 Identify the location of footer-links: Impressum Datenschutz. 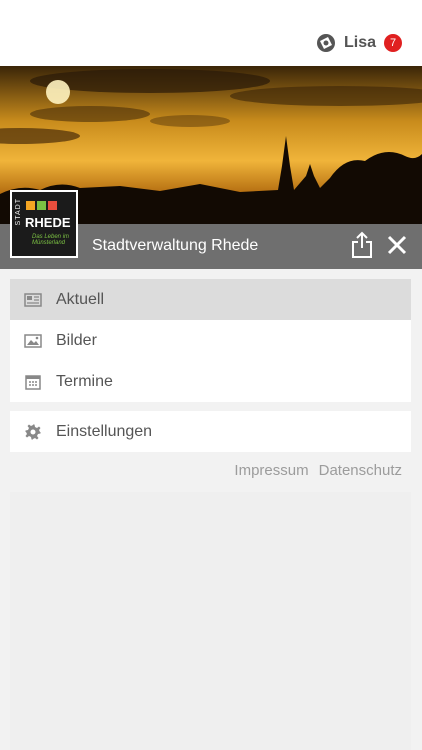
(313, 470).